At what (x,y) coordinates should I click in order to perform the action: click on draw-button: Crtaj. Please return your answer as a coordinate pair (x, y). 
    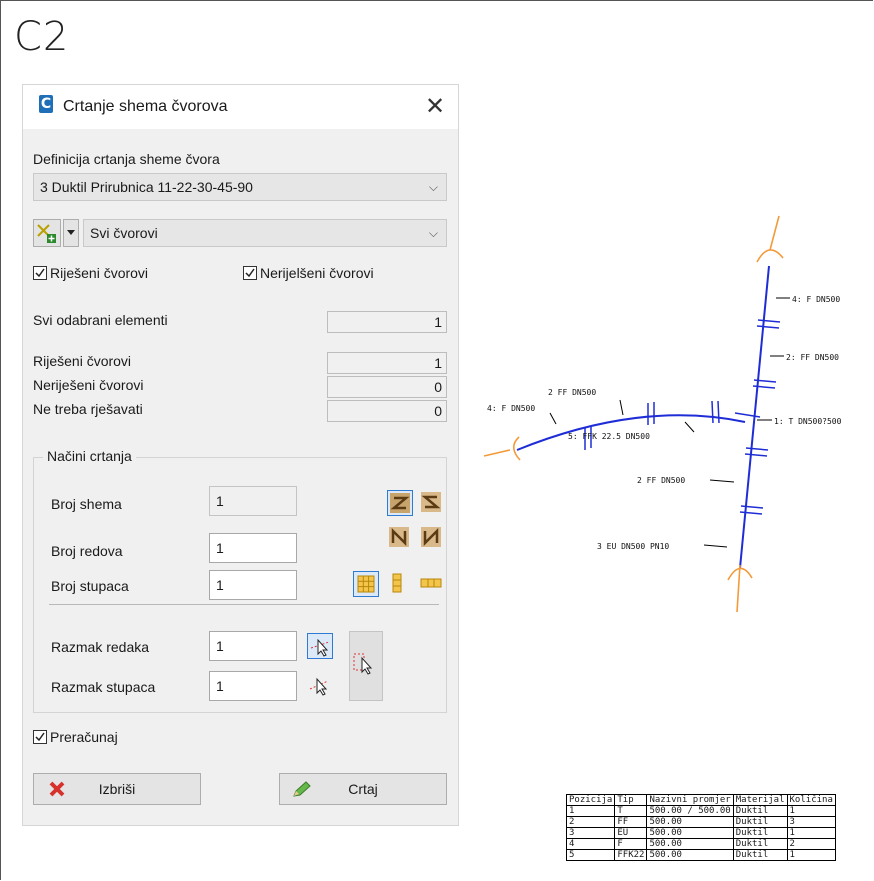
    Looking at the image, I should click on (363, 789).